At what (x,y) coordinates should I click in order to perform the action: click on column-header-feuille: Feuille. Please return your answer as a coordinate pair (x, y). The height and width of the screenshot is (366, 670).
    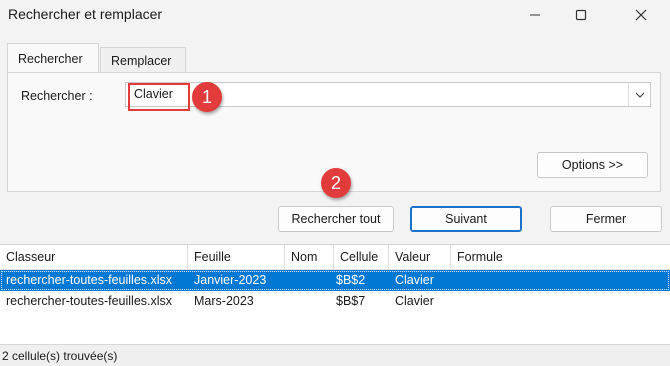
    Looking at the image, I should click on (236, 257).